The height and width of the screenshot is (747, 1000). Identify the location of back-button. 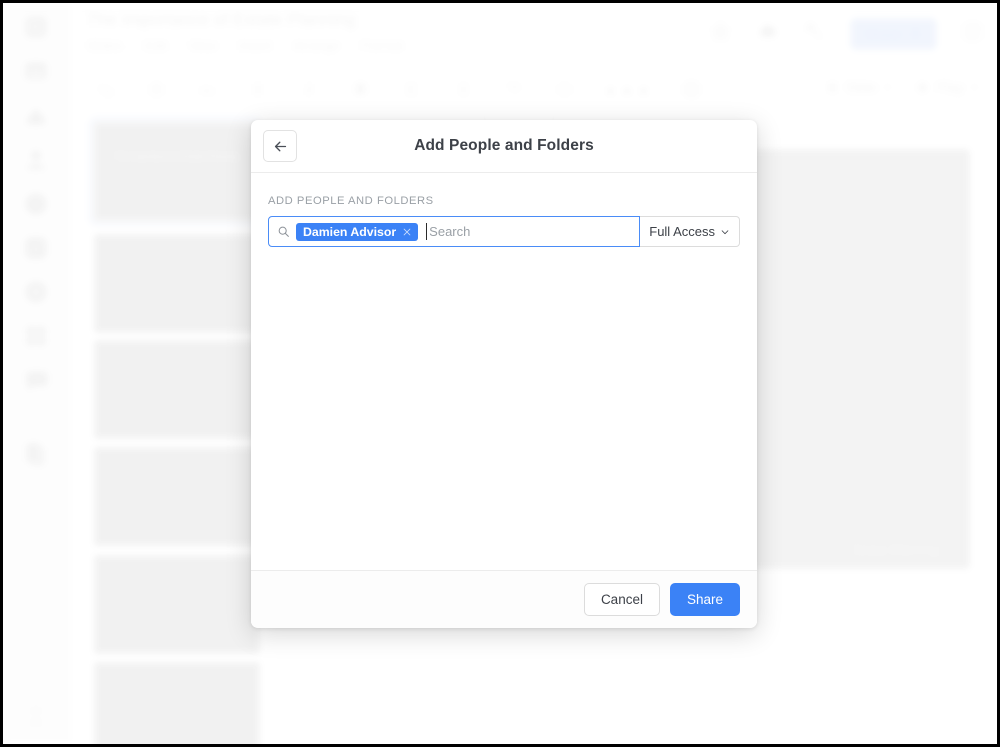
(280, 146).